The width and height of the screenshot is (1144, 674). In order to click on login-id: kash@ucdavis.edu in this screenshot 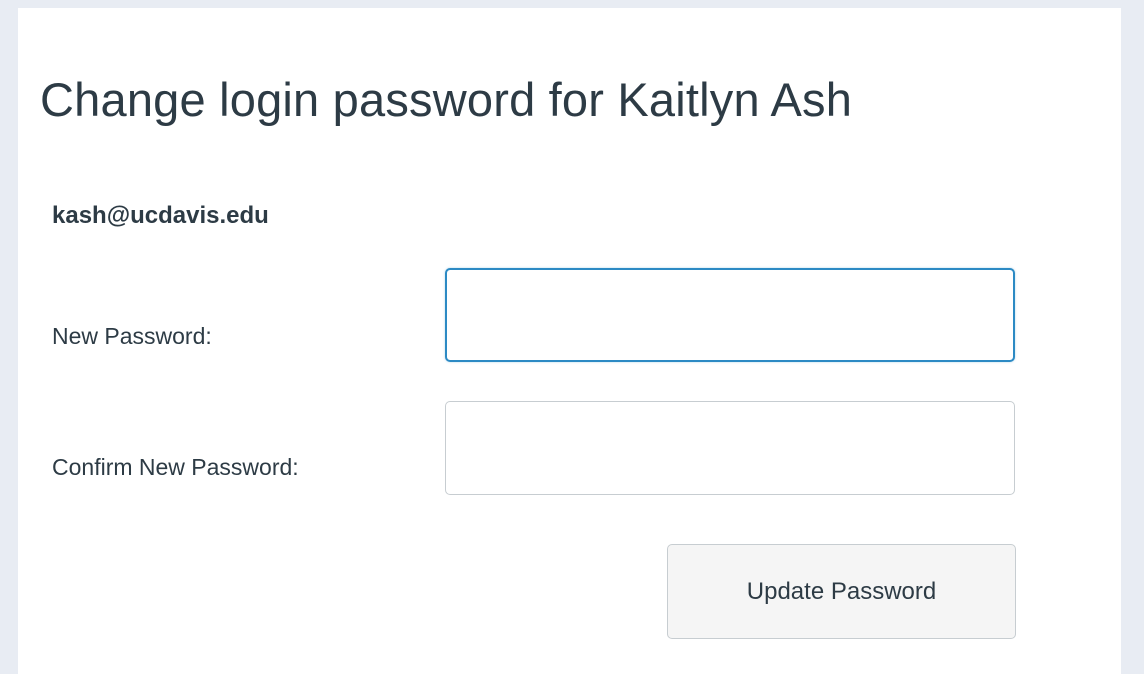, I will do `click(160, 215)`.